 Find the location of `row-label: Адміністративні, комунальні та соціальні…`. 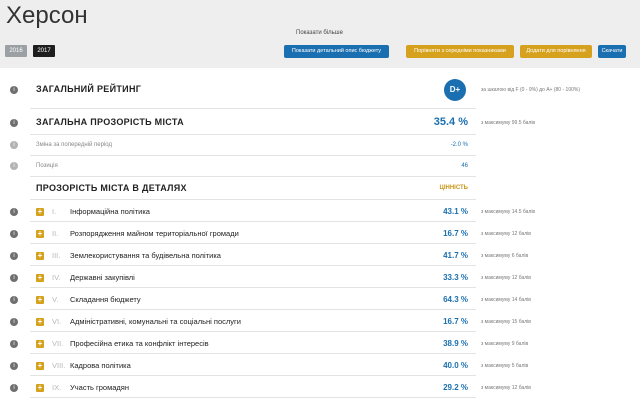

row-label: Адміністративні, комунальні та соціальні… is located at coordinates (155, 321).